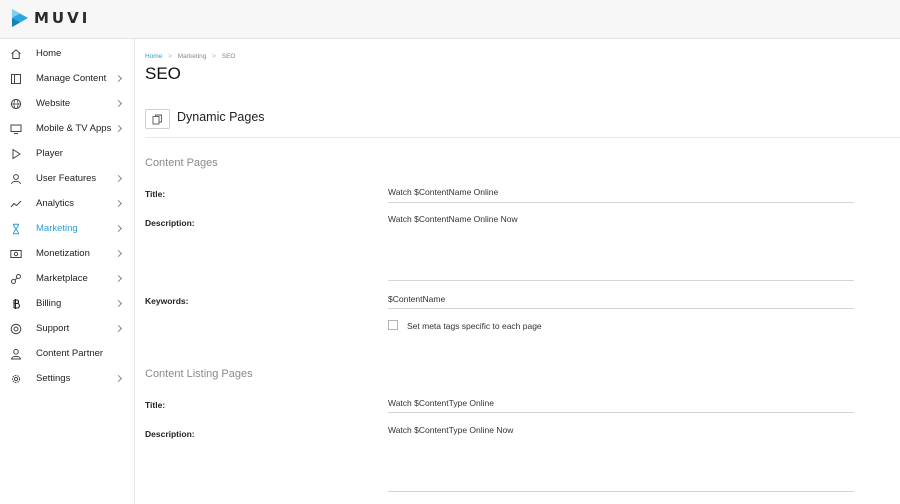 Image resolution: width=900 pixels, height=504 pixels. What do you see at coordinates (453, 219) in the screenshot?
I see `content-description-field: Watch $ContentName Online Now` at bounding box center [453, 219].